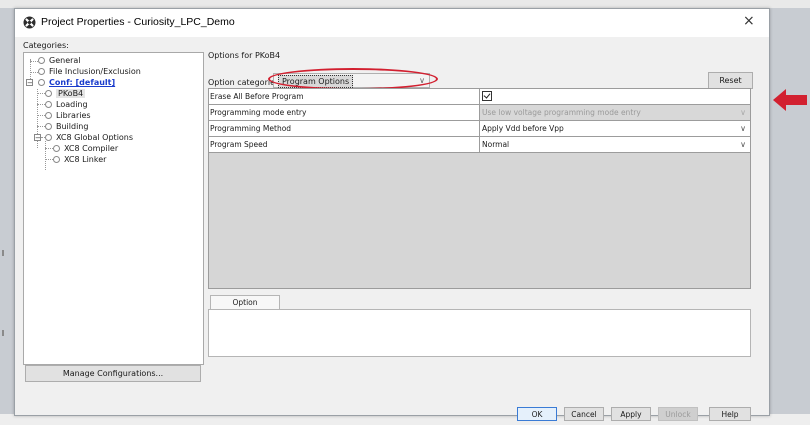 This screenshot has width=810, height=425. What do you see at coordinates (790, 100) in the screenshot?
I see `red-arrow-icon` at bounding box center [790, 100].